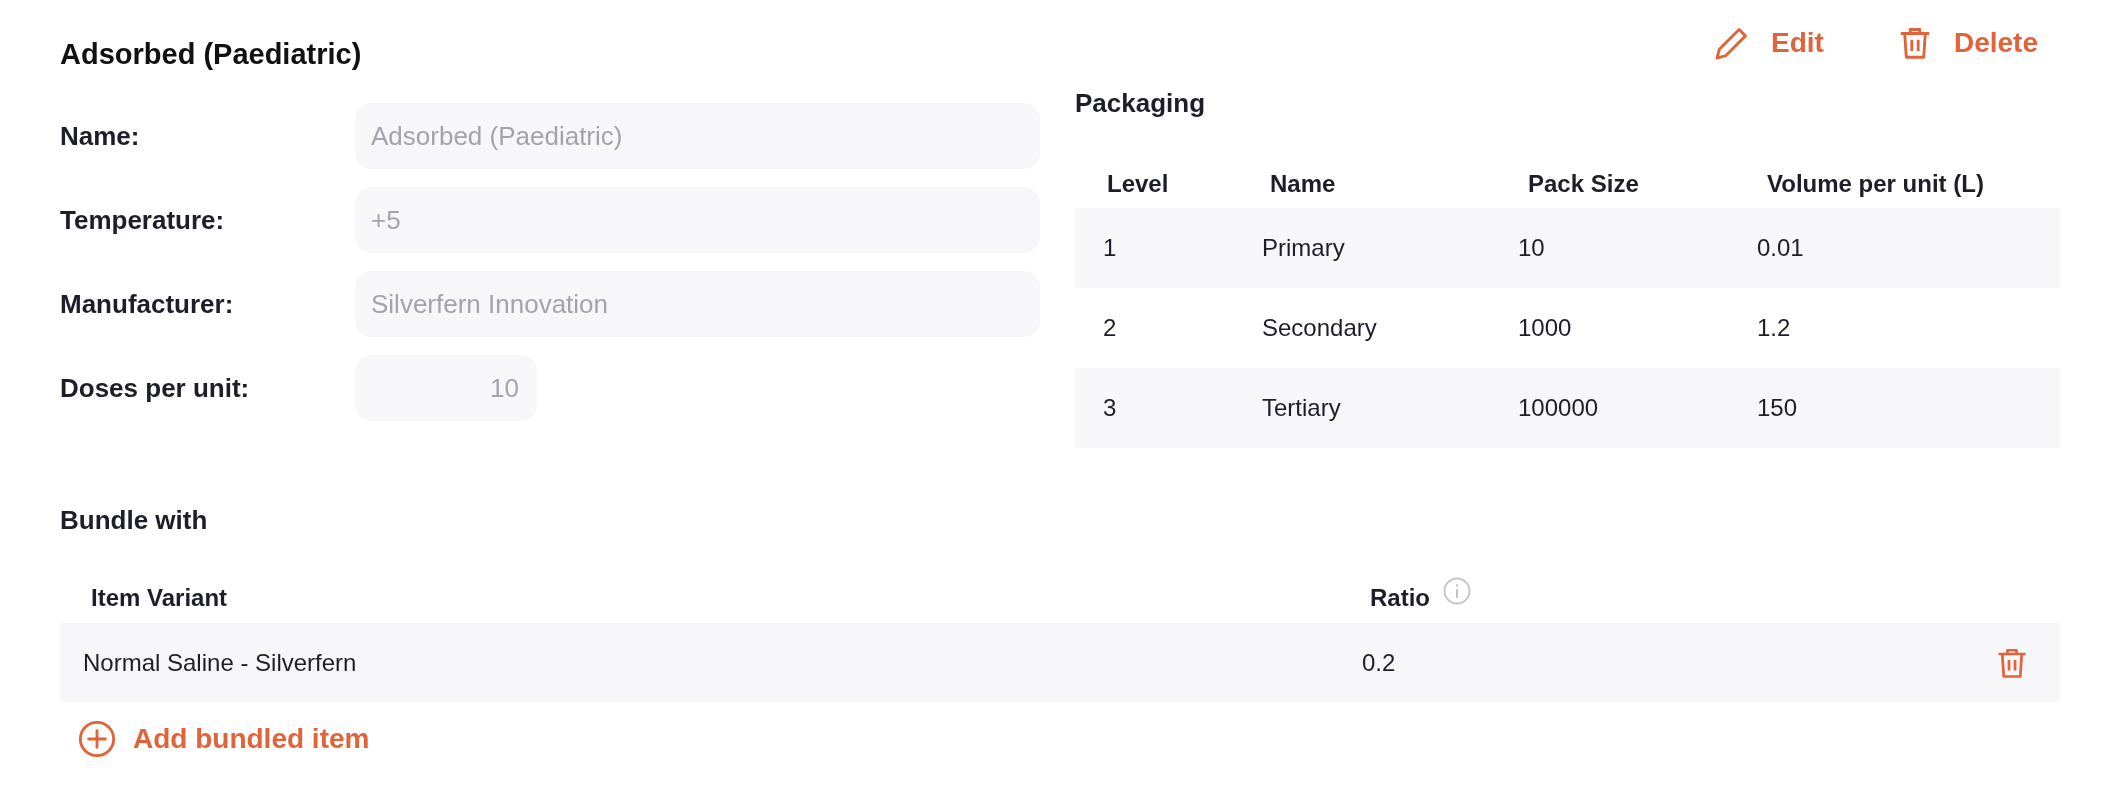 This screenshot has width=2122, height=794. Describe the element at coordinates (1768, 43) in the screenshot. I see `edit-button: Edit` at that location.